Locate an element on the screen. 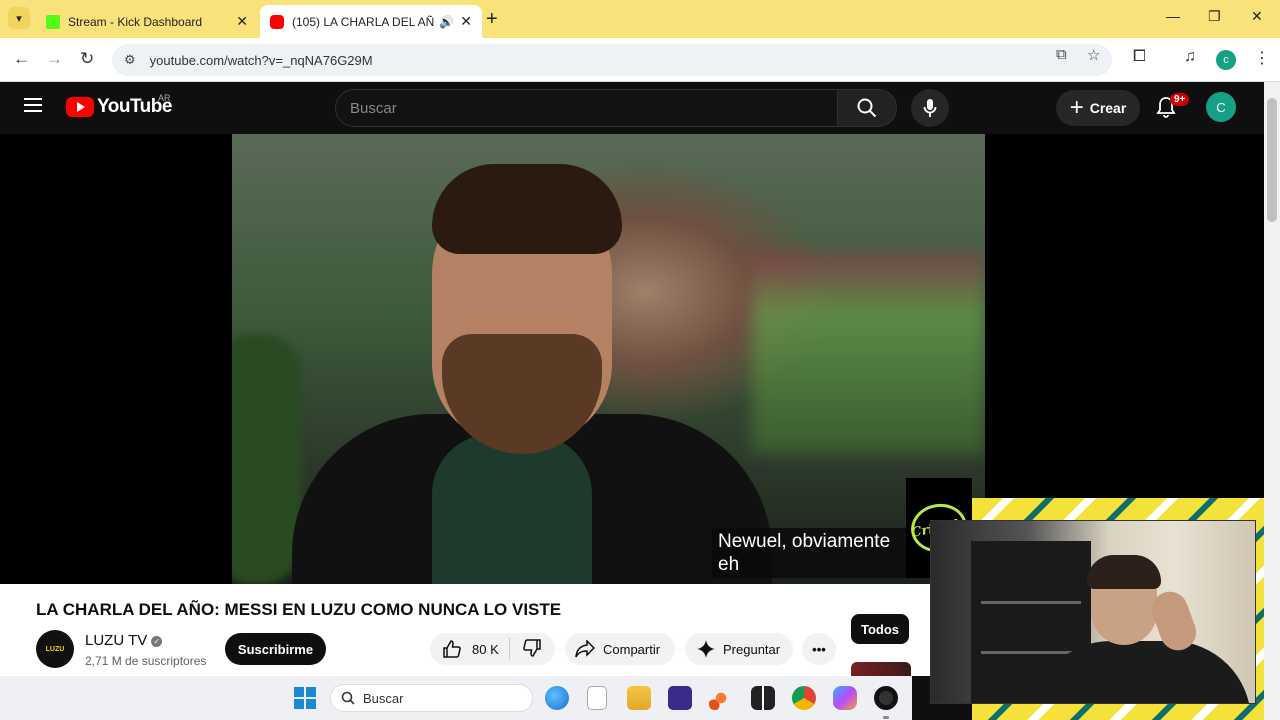 This screenshot has width=1280, height=720. nintendo-switch-icon is located at coordinates (763, 698).